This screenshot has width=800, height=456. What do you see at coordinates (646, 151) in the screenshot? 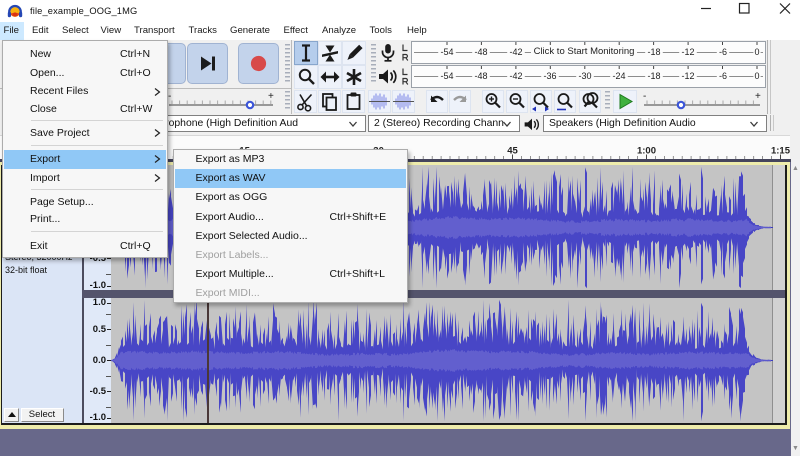
I see `svg-text: 1:00` at bounding box center [646, 151].